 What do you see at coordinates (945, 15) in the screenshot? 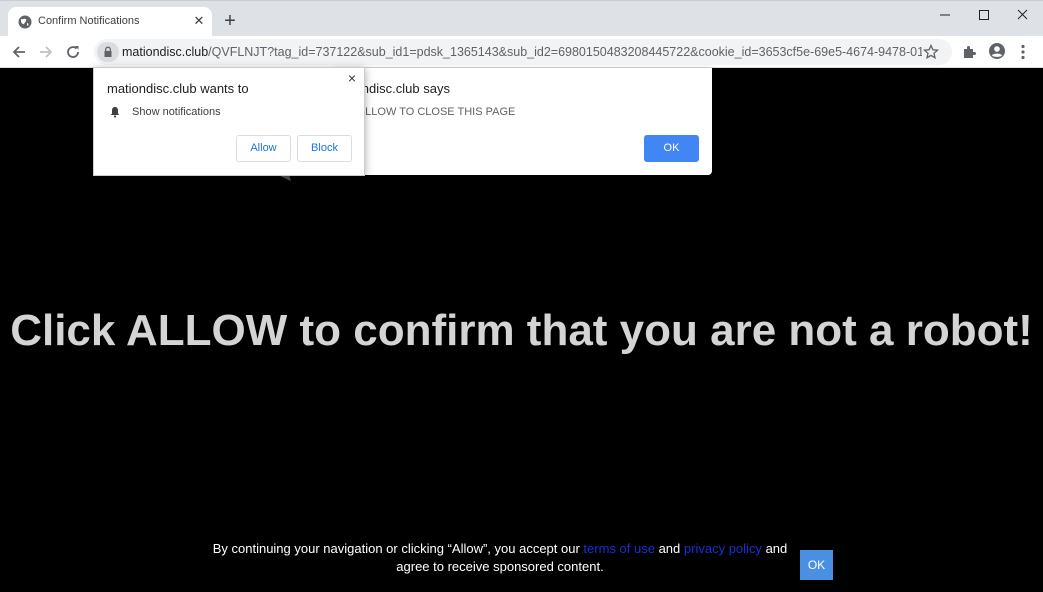
I see `minimize-icon` at bounding box center [945, 15].